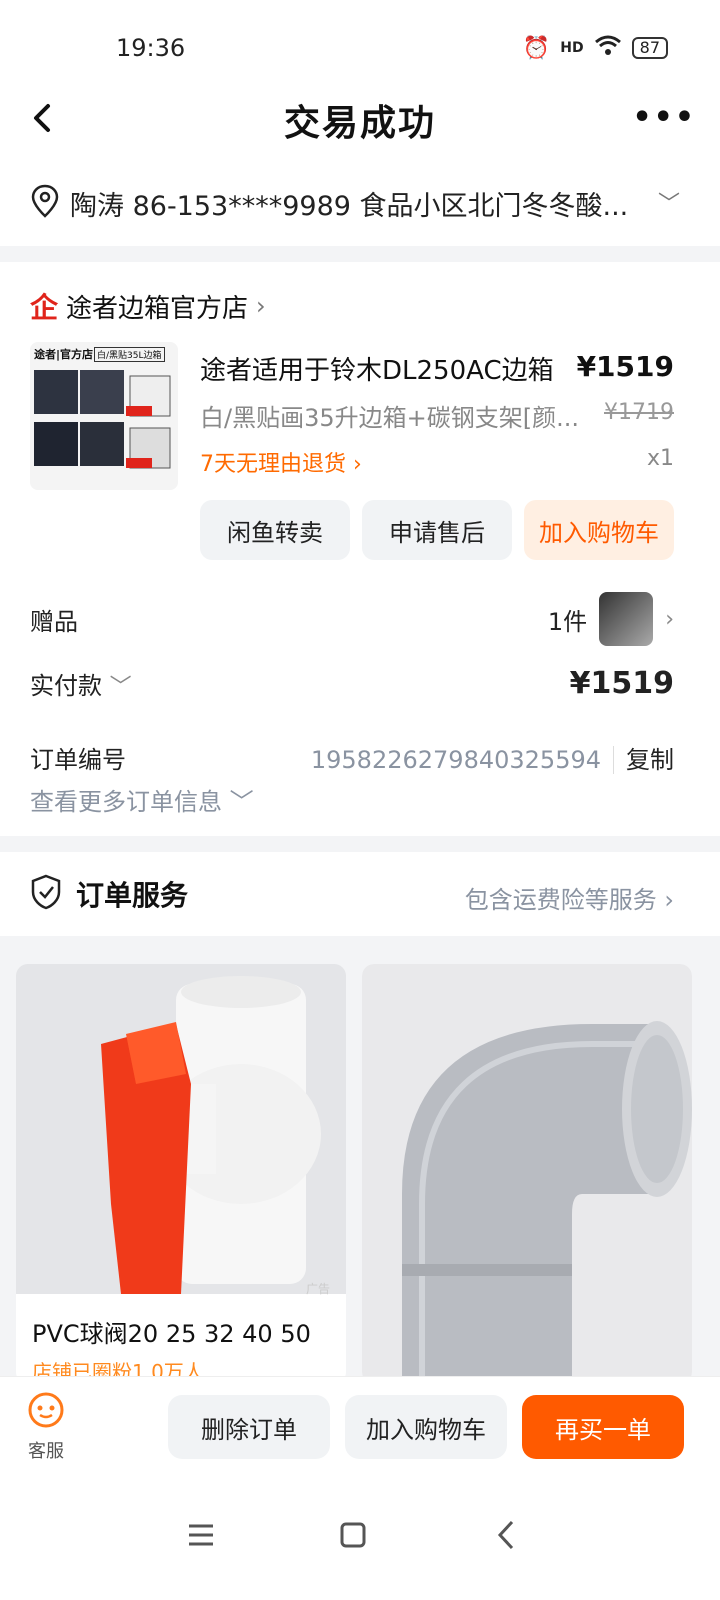 The image size is (720, 1600). I want to click on gift-row: 赠品 1件 ›, so click(352, 619).